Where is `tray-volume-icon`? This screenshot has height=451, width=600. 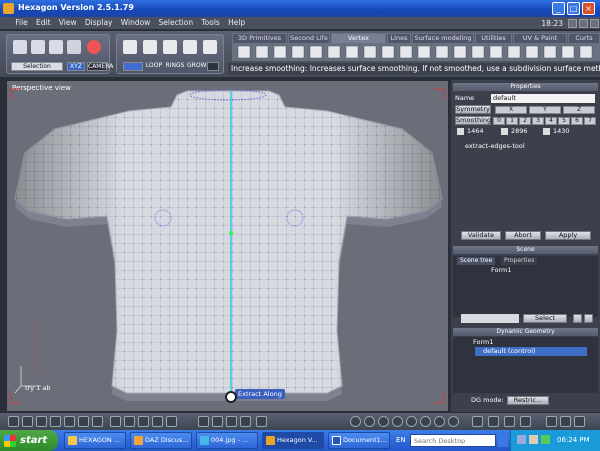
tray-volume-icon is located at coordinates (533, 439).